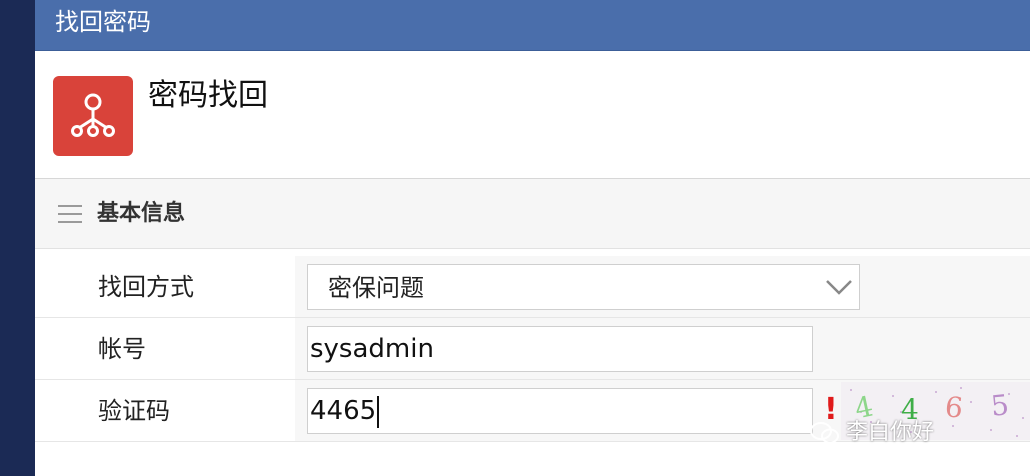 Image resolution: width=1030 pixels, height=476 pixels. Describe the element at coordinates (93, 116) in the screenshot. I see `org-chart-icon` at that location.